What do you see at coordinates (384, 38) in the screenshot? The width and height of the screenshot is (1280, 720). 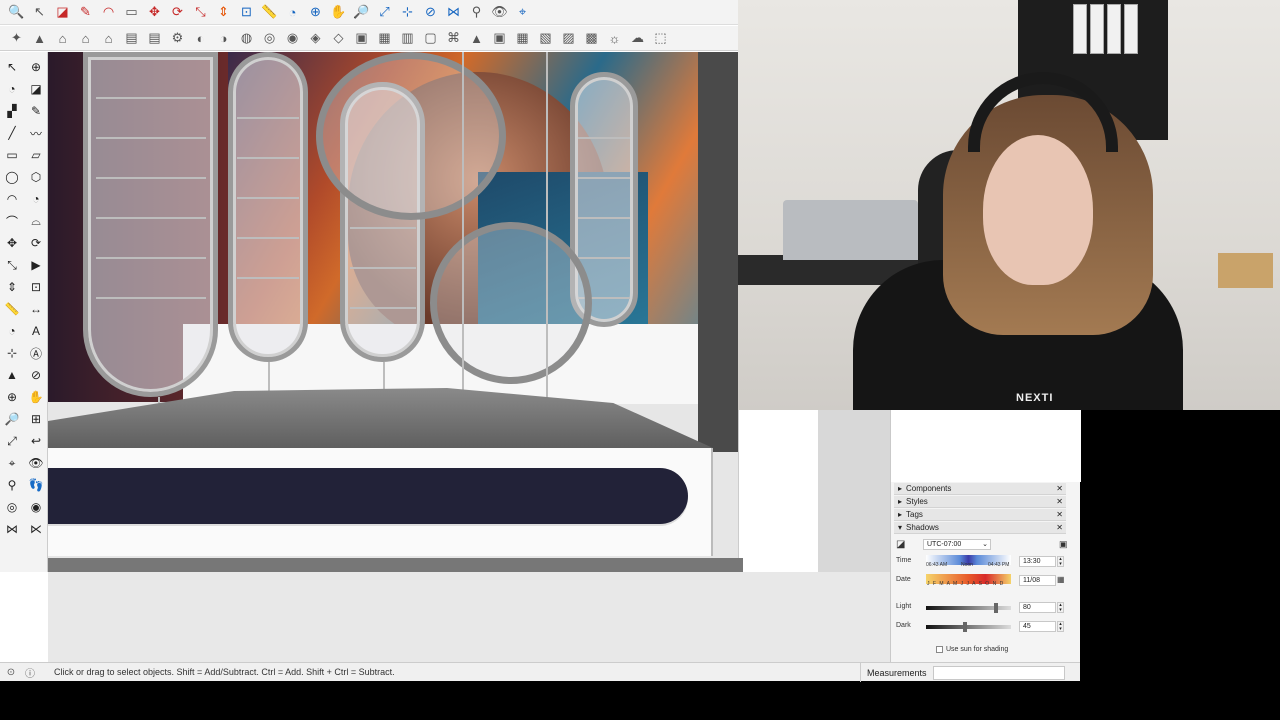 I see `tags-icon: ▦` at bounding box center [384, 38].